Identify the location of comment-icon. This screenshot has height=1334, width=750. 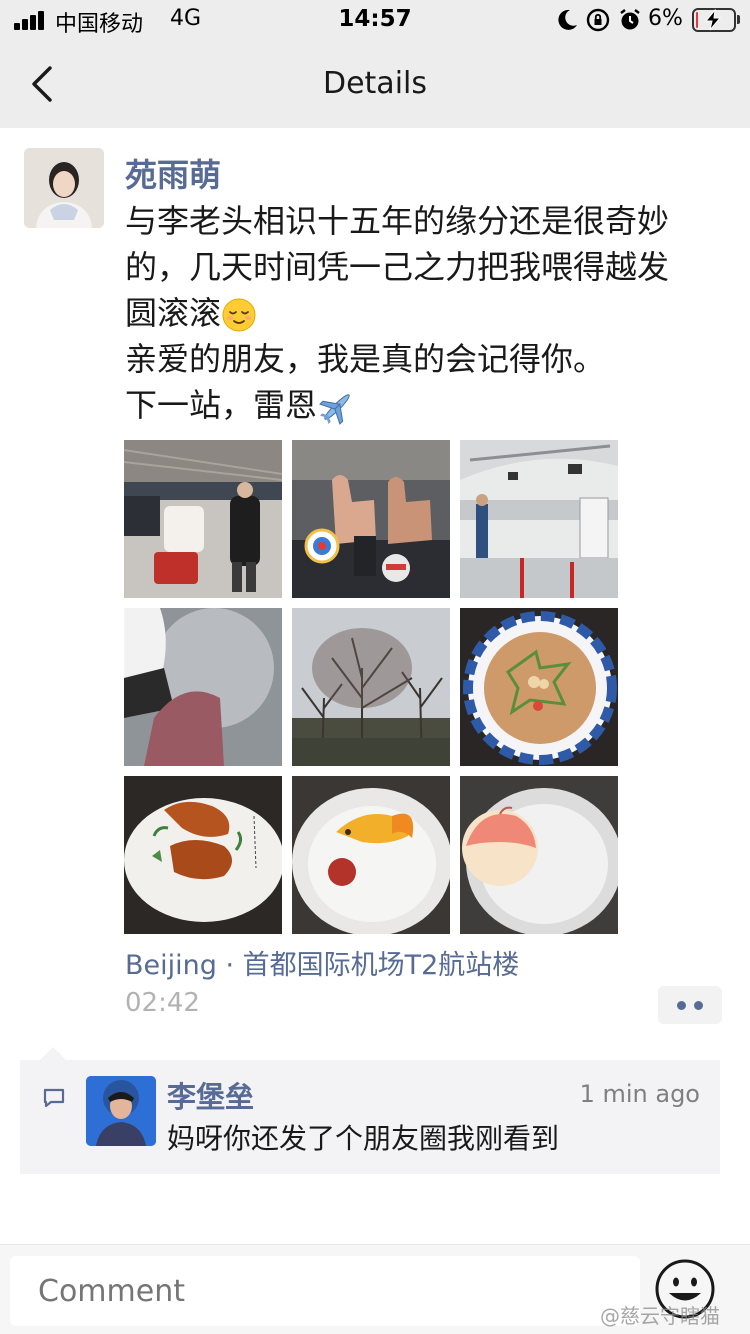
(54, 1098).